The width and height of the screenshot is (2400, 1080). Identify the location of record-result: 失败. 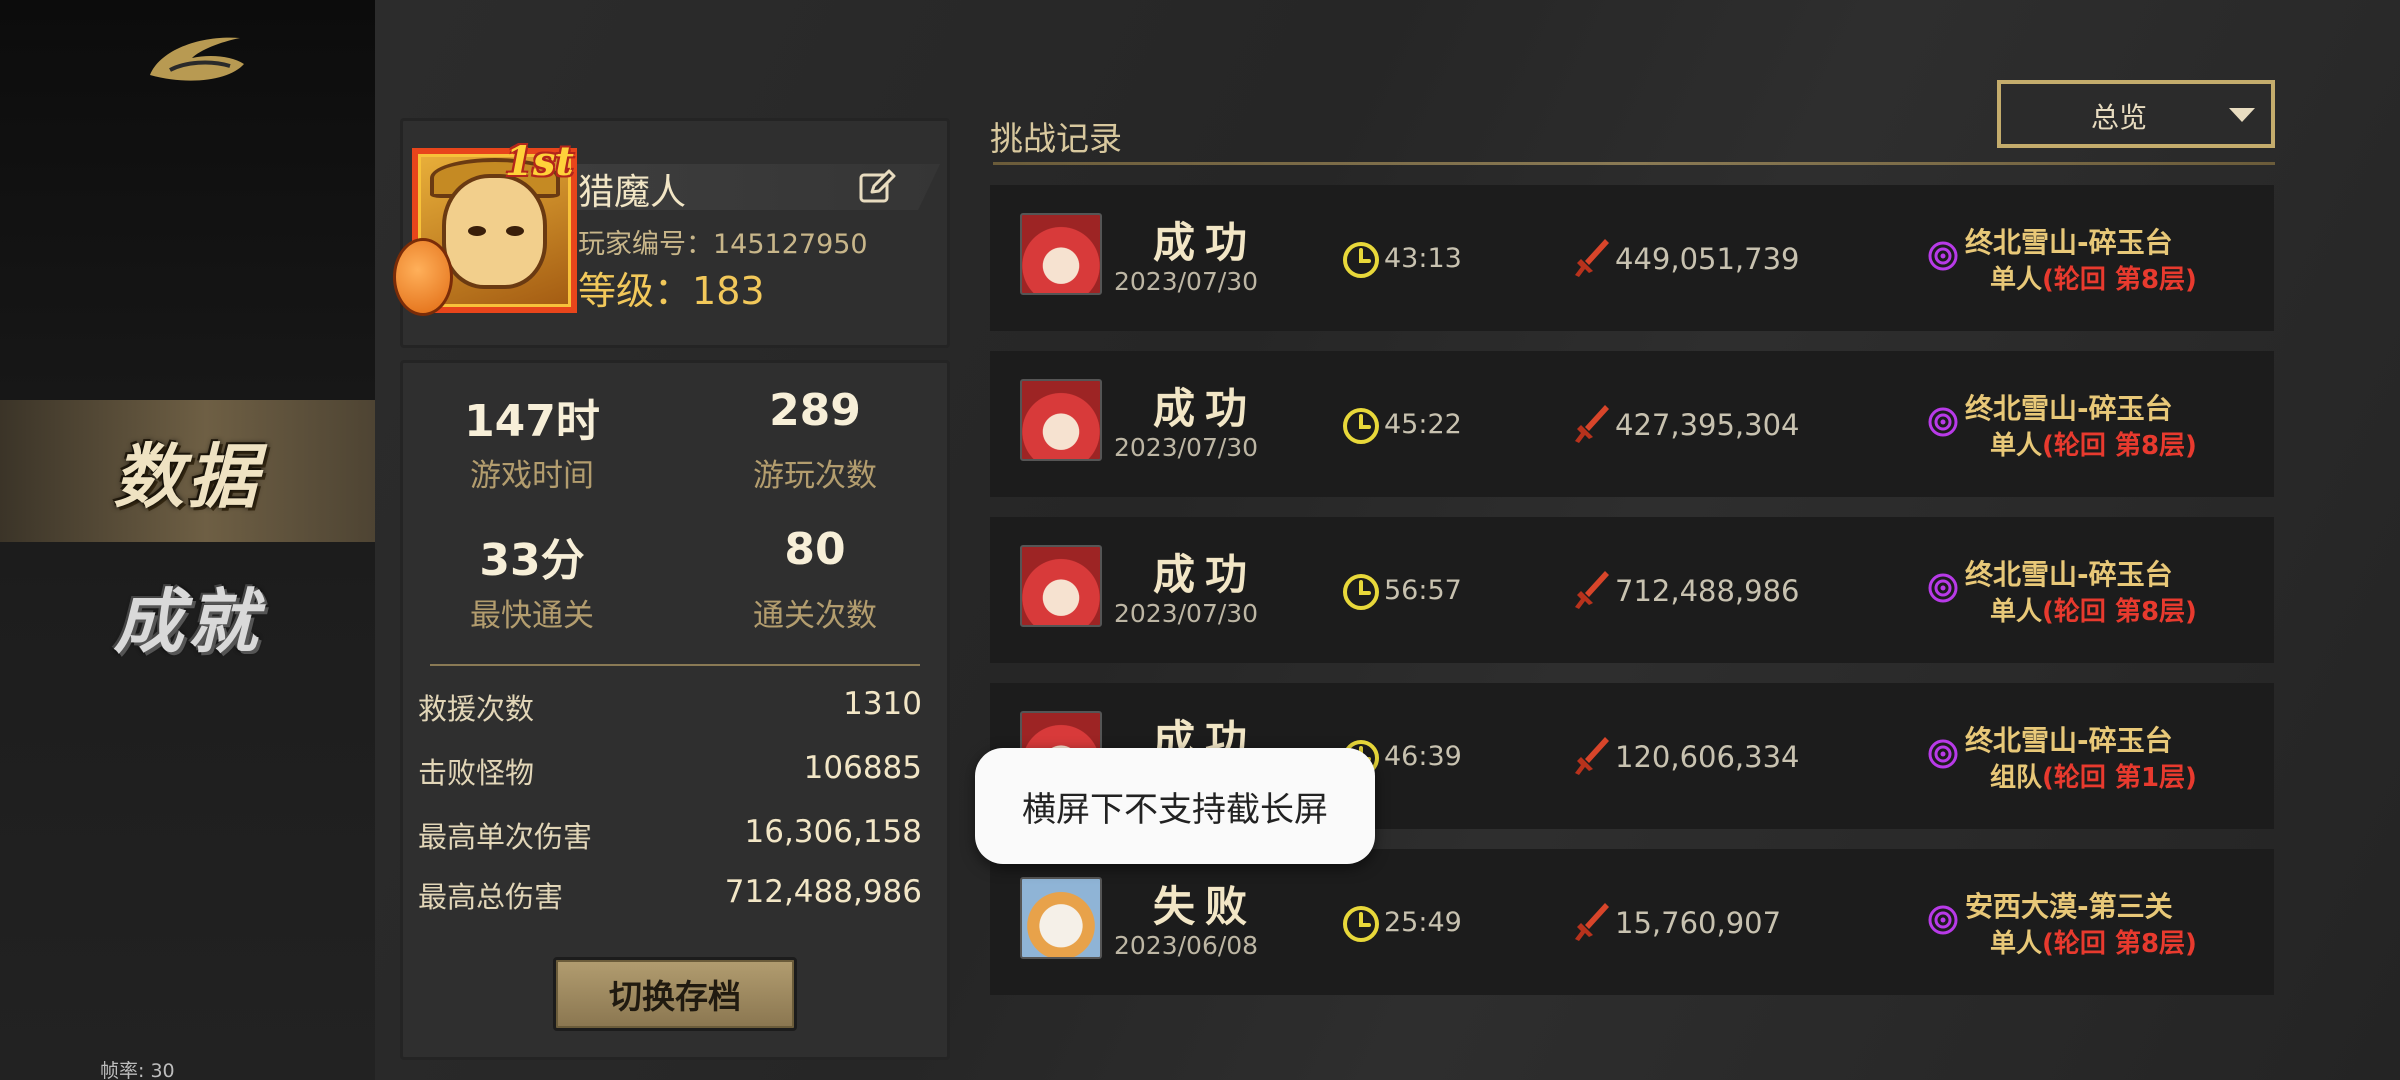
(1204, 906).